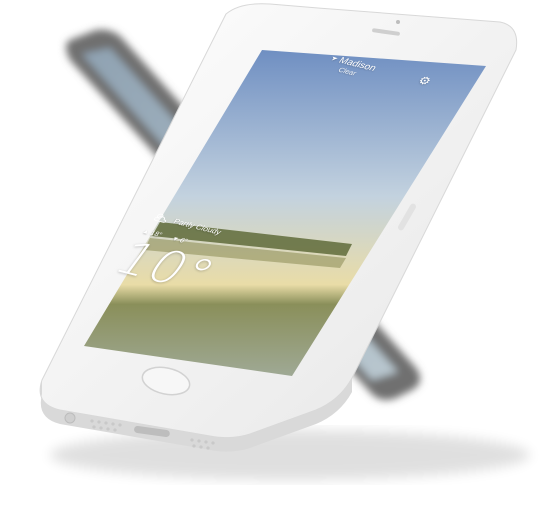  I want to click on location-header: ➤ Madison Clear, so click(351, 66).